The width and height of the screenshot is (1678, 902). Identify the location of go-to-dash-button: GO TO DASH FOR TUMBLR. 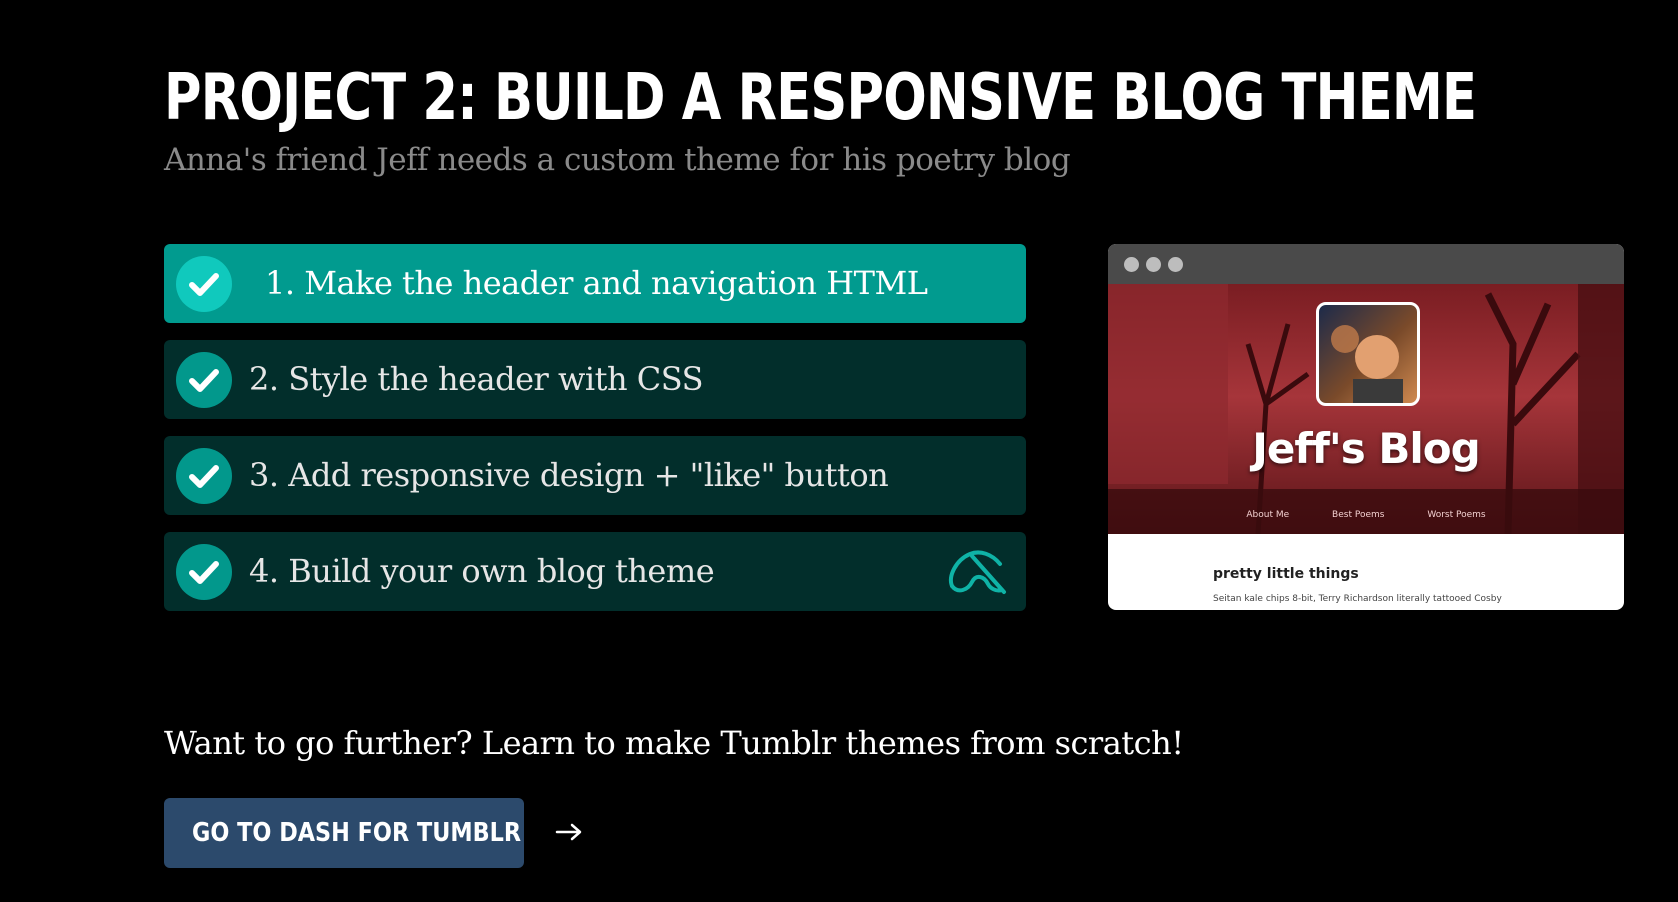
(372, 833).